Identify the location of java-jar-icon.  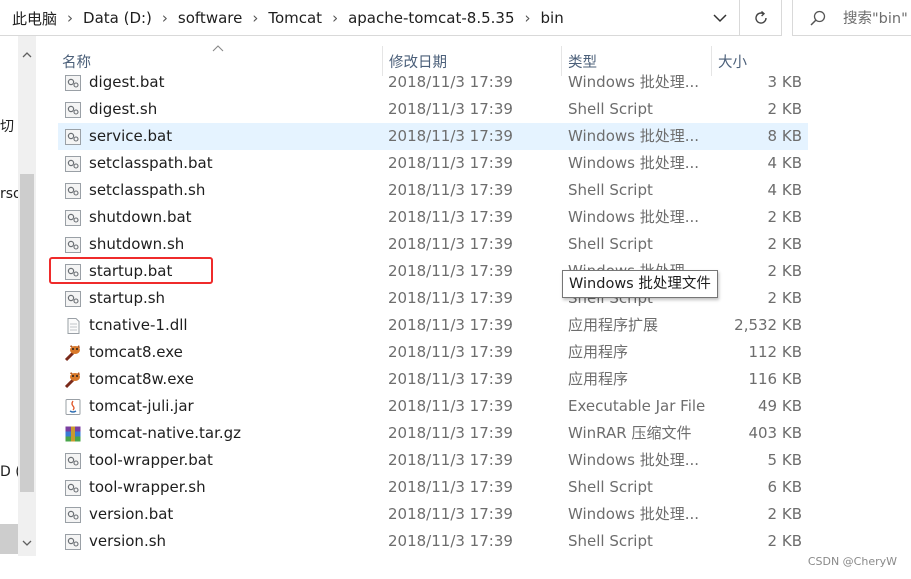
(73, 407).